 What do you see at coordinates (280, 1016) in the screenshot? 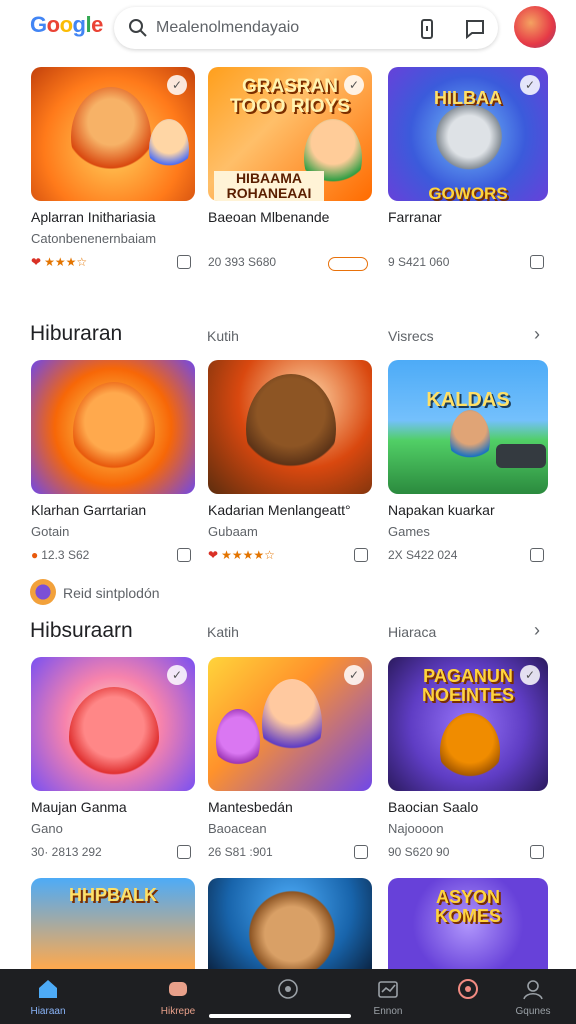
I see `gesture-bar` at bounding box center [280, 1016].